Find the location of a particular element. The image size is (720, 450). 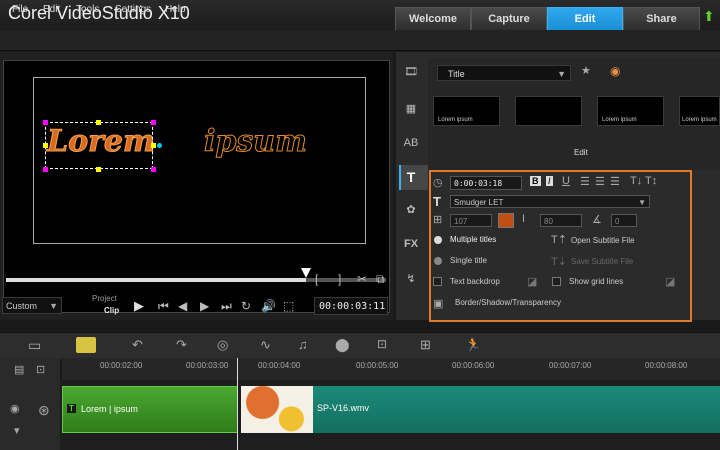

mark-in-icon: [ is located at coordinates (316, 279).